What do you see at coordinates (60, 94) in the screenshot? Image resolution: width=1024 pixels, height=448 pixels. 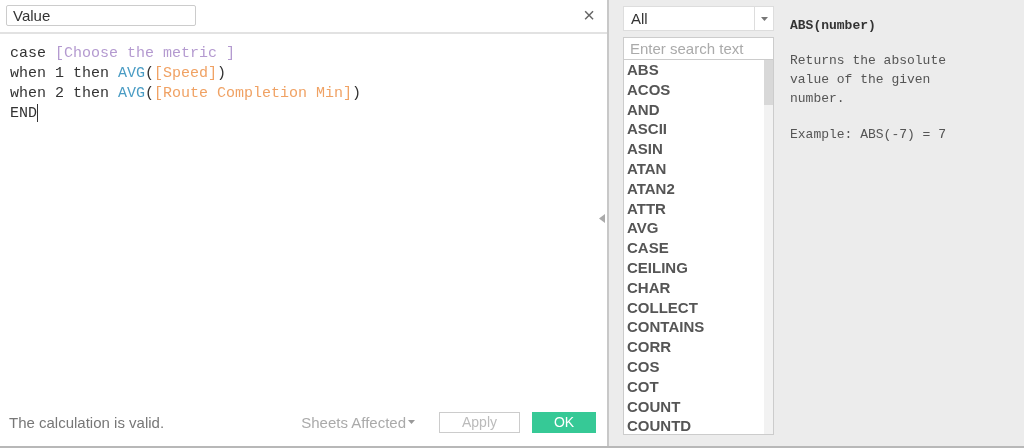 I see `code-token: when 2 then` at bounding box center [60, 94].